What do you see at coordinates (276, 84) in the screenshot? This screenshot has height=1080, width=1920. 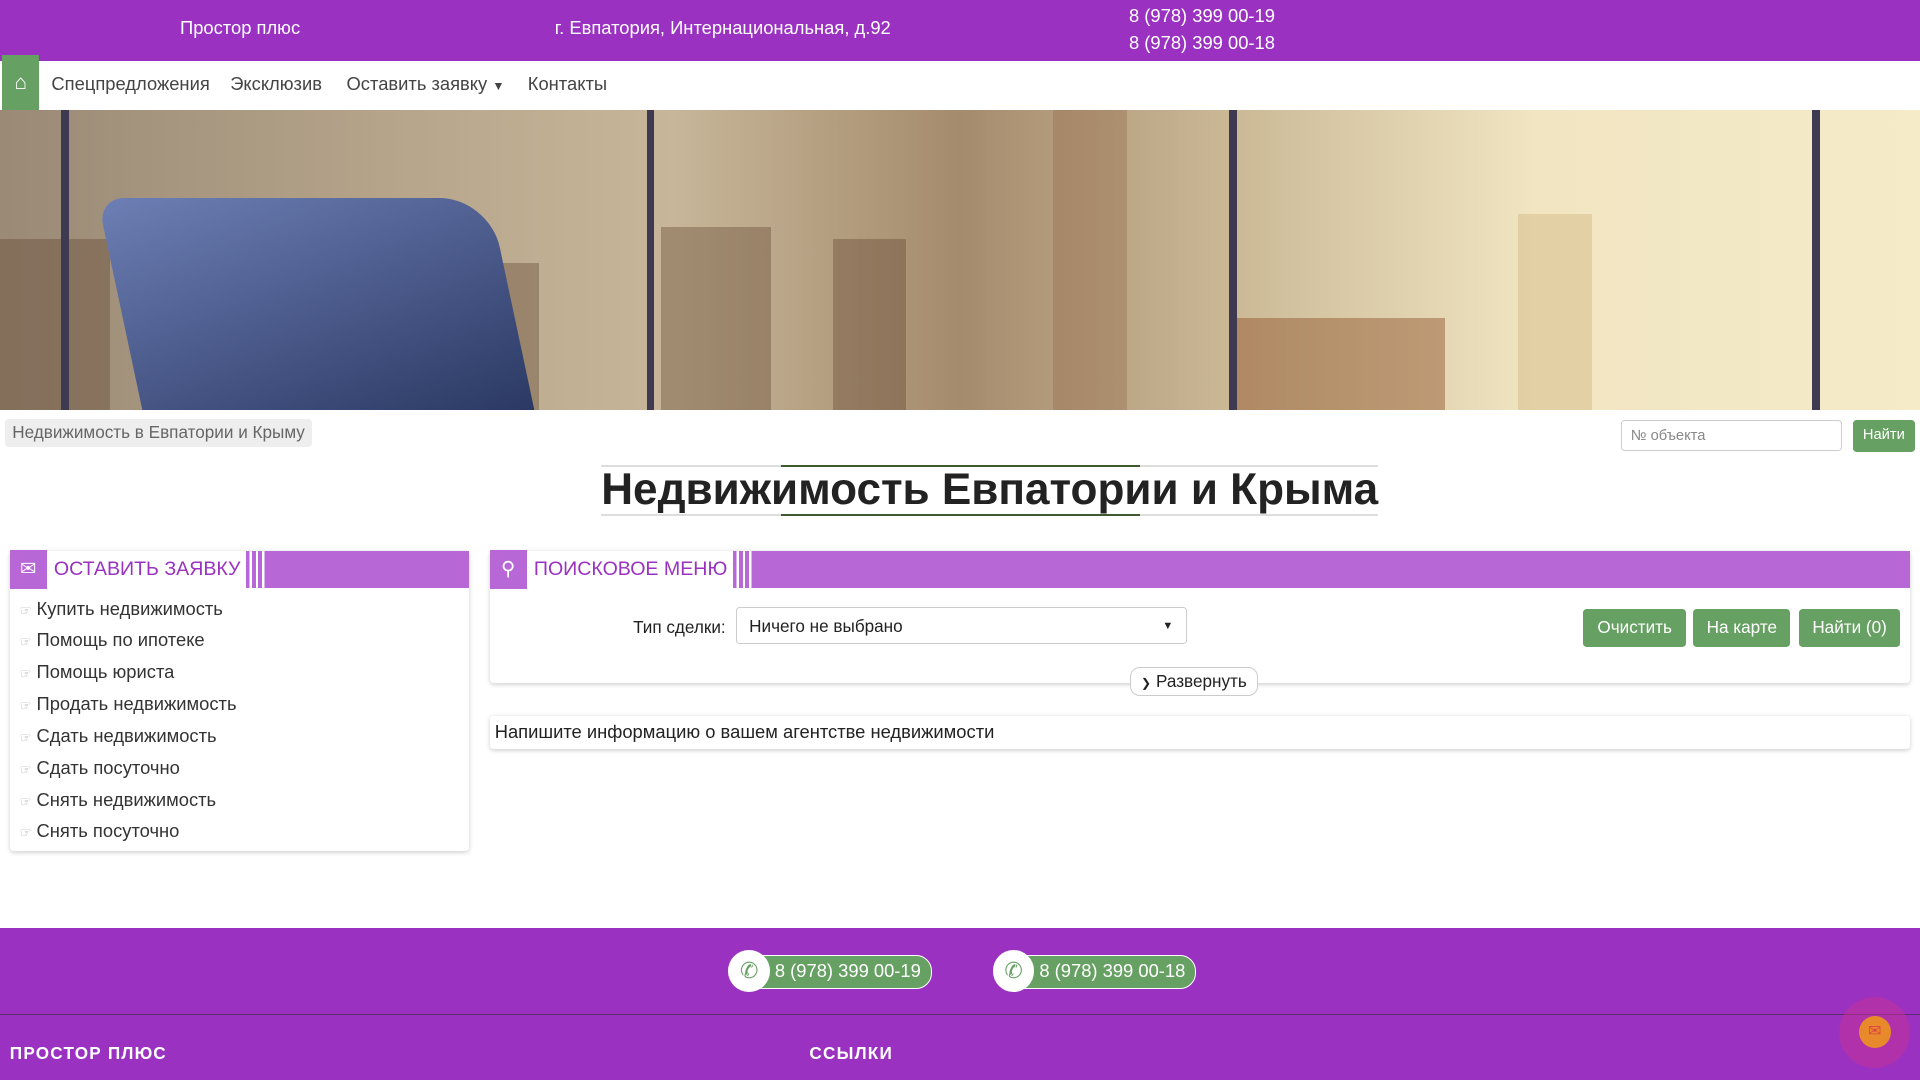 I see `nav-exclusive: Эксклюзив` at bounding box center [276, 84].